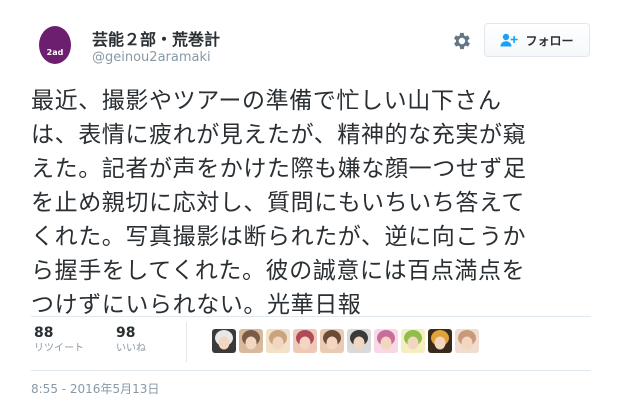  I want to click on stats-divider-bottom, so click(311, 370).